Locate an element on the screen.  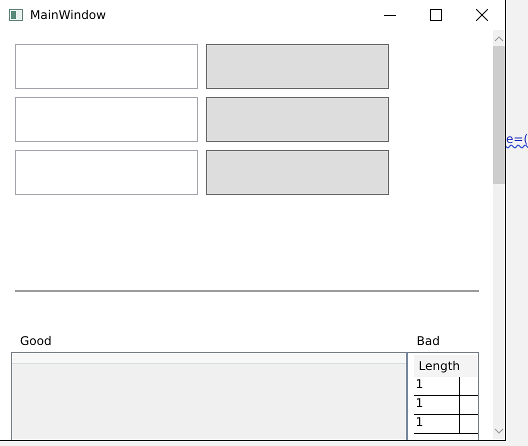
scroll-down-icon is located at coordinates (499, 431).